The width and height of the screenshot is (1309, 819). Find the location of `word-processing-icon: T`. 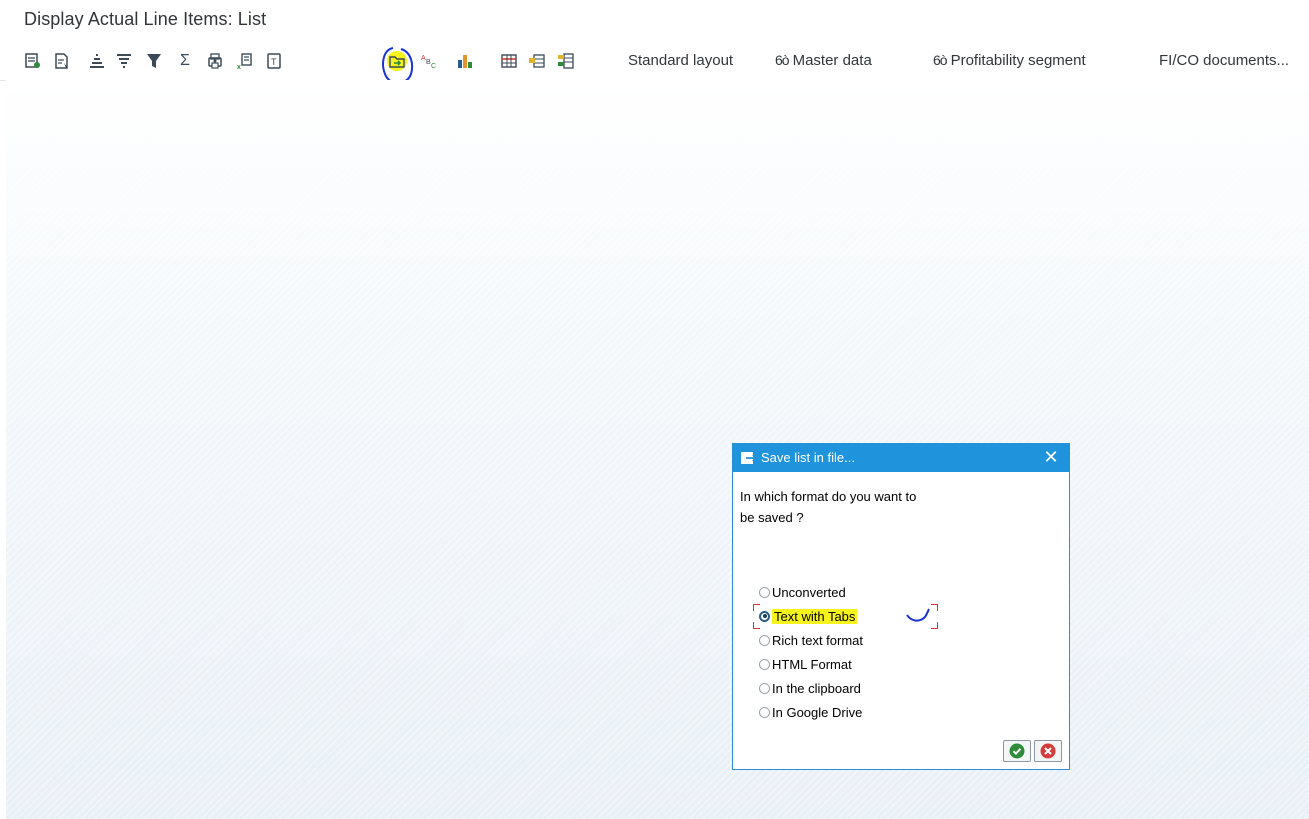

word-processing-icon: T is located at coordinates (274, 61).